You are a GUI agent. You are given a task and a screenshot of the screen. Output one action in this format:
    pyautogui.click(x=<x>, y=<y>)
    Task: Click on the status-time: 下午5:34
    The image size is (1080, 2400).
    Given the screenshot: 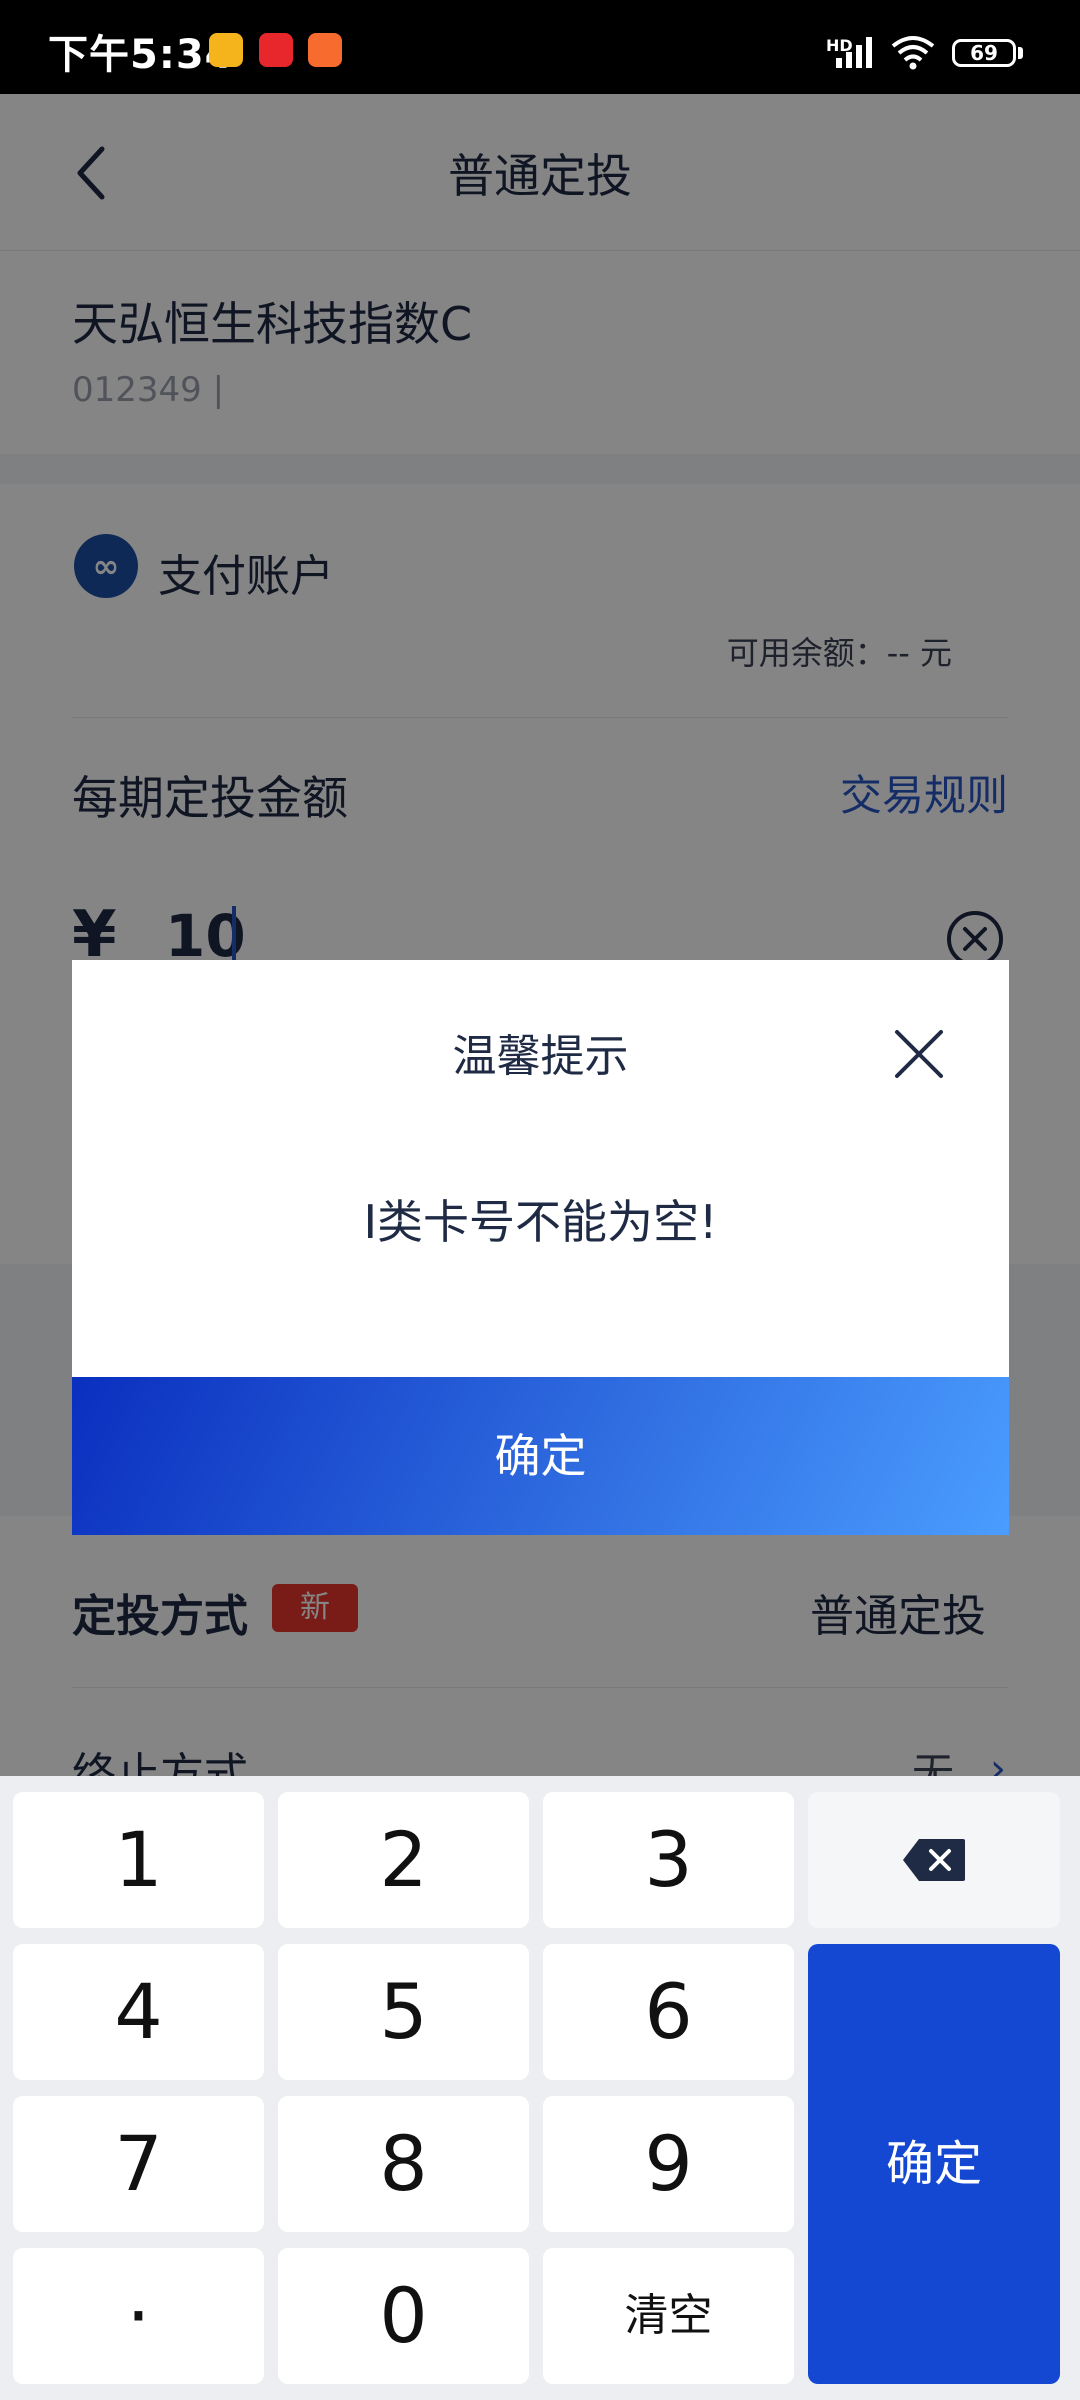 What is the action you would take?
    pyautogui.click(x=141, y=55)
    